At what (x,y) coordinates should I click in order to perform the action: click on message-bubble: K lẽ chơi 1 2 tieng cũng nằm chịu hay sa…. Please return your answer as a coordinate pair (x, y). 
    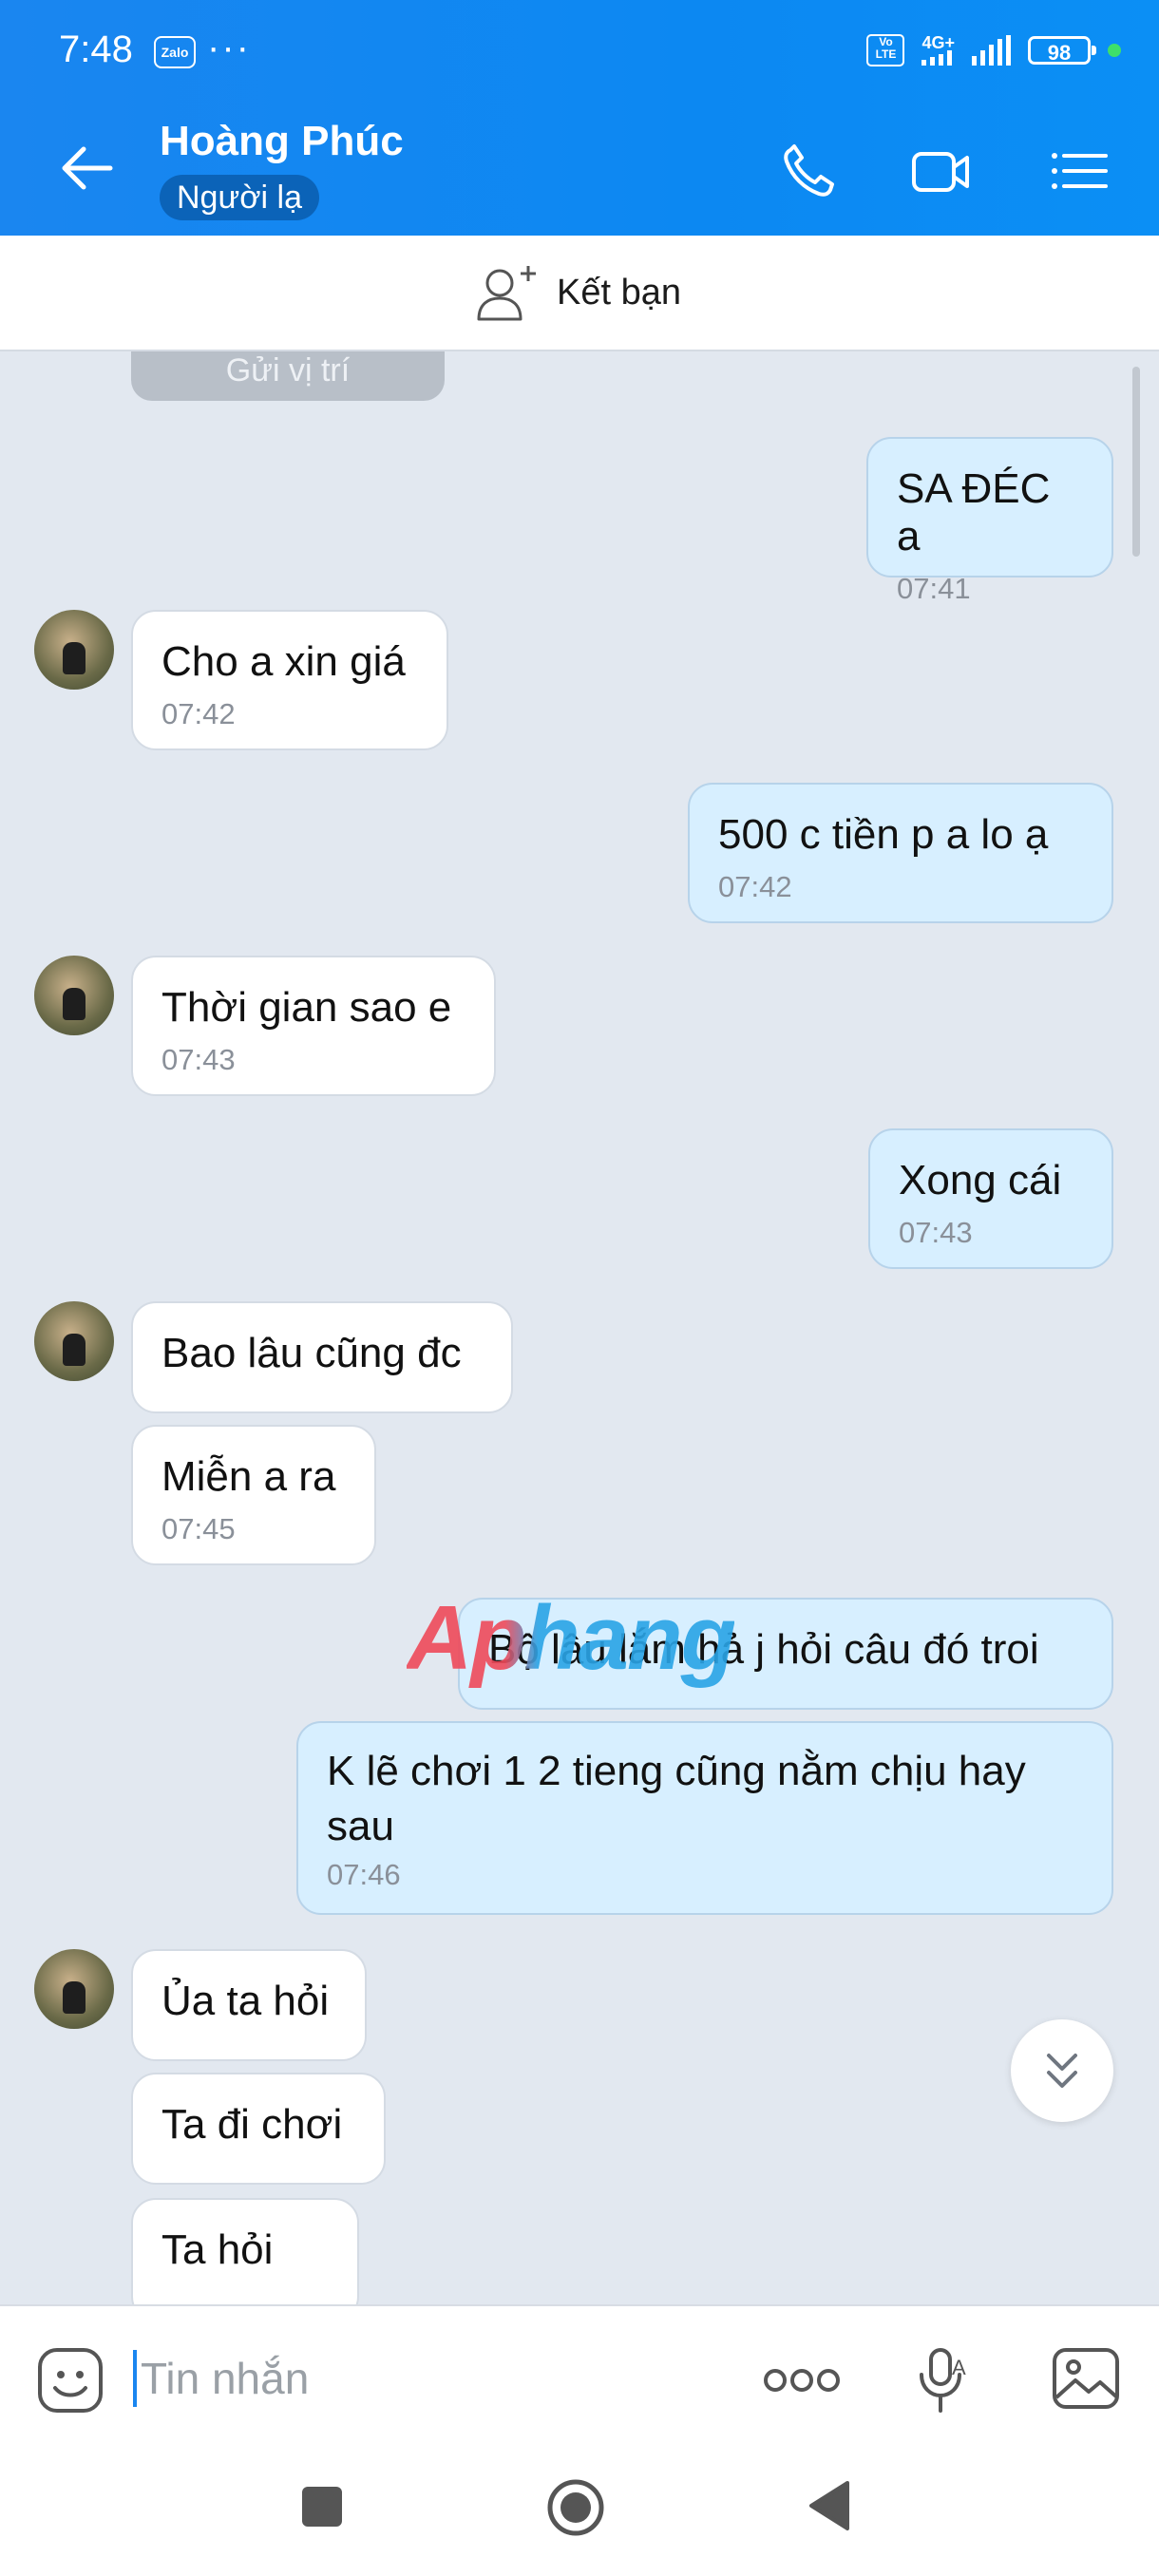
    Looking at the image, I should click on (704, 1818).